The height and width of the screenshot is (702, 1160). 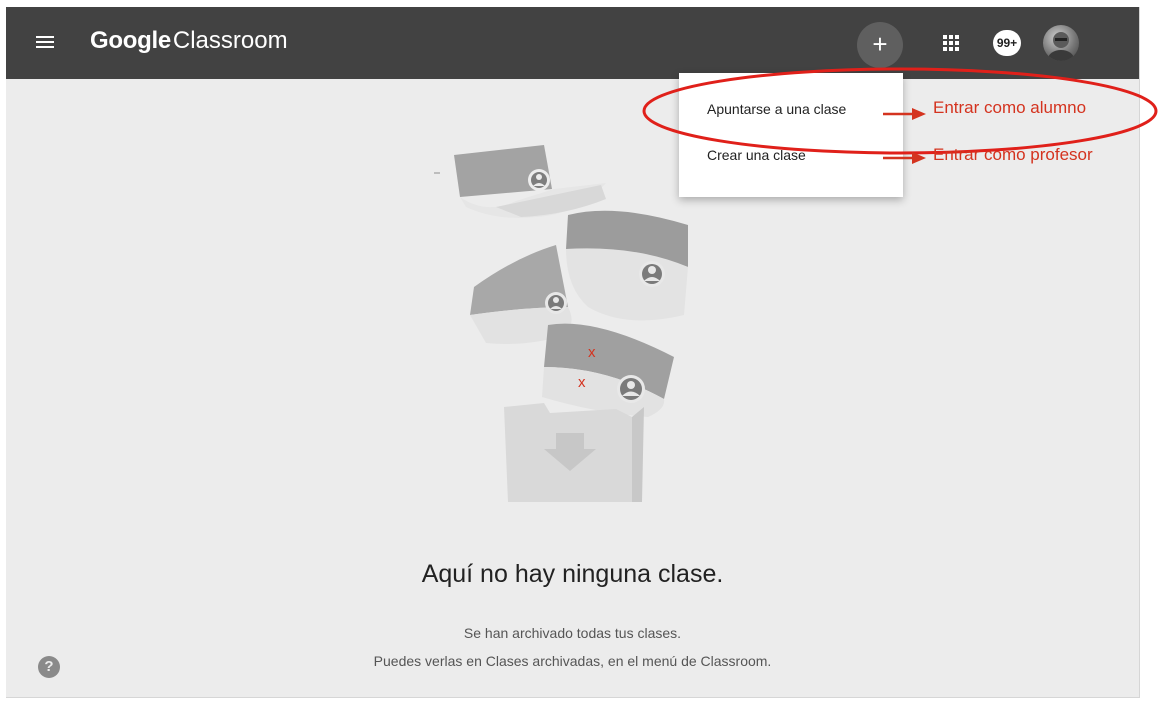 What do you see at coordinates (49, 667) in the screenshot?
I see `help-icon: ?` at bounding box center [49, 667].